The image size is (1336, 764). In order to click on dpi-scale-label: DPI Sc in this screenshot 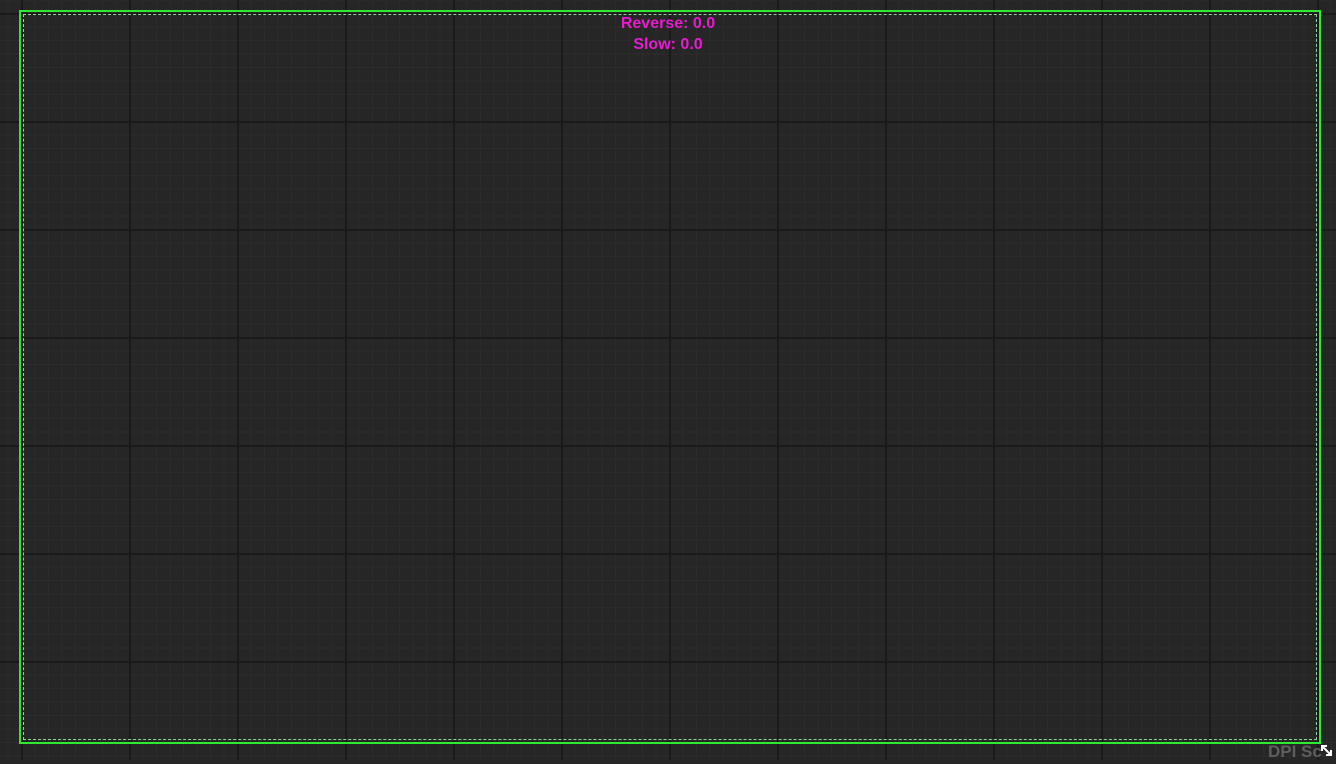, I will do `click(1295, 751)`.